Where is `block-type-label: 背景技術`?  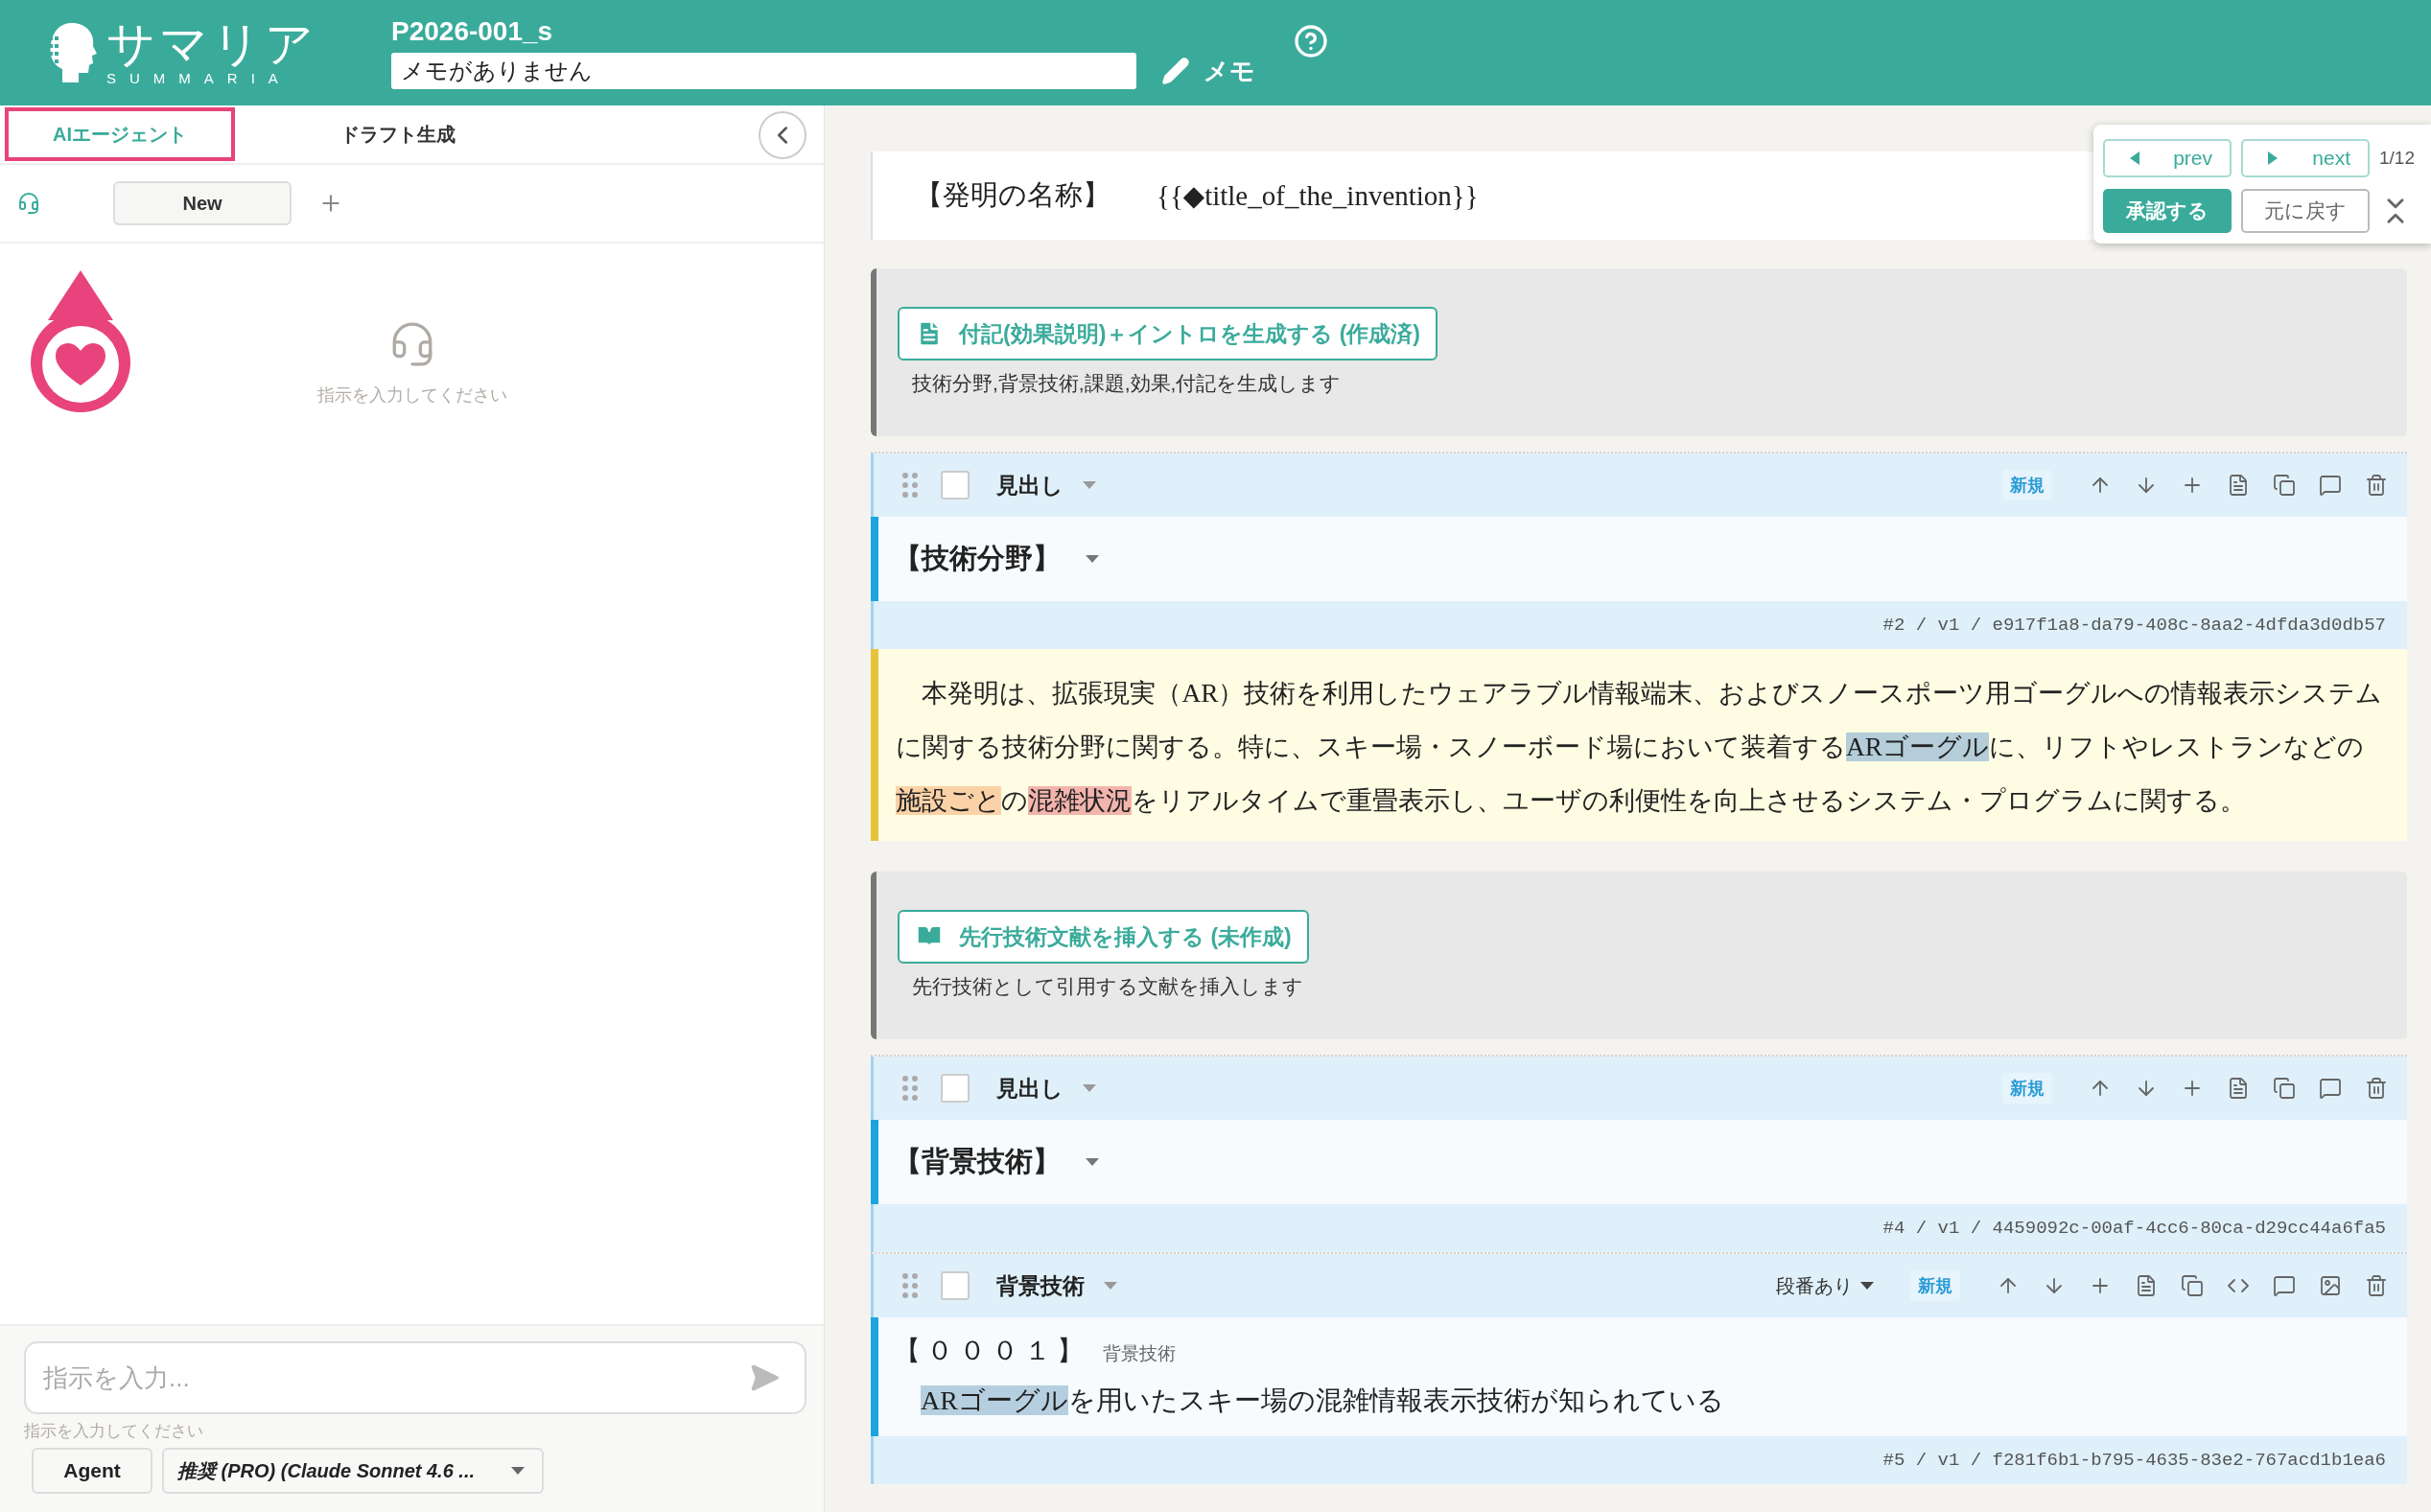 block-type-label: 背景技術 is located at coordinates (1040, 1285).